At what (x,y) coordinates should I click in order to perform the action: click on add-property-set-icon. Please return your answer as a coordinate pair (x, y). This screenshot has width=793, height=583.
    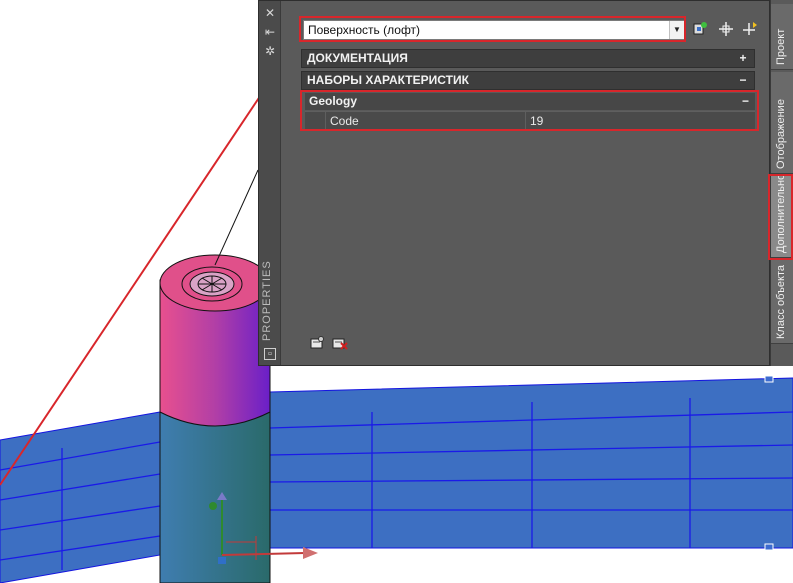
    Looking at the image, I should click on (700, 30).